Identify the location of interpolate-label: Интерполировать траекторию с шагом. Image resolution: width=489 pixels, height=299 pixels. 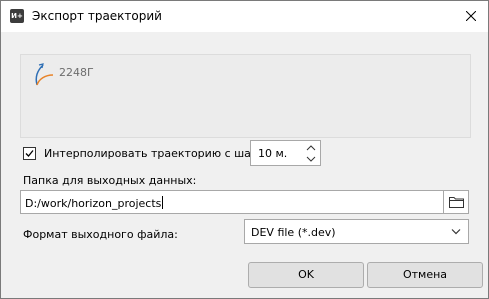
(158, 153).